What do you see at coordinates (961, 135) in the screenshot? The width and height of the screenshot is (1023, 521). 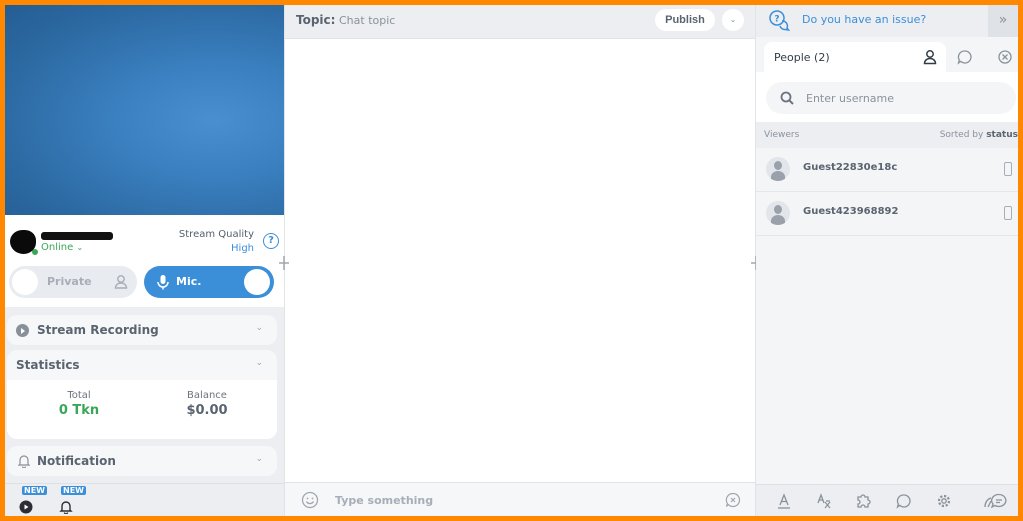 I see `sorted-by-label: Sorted by` at bounding box center [961, 135].